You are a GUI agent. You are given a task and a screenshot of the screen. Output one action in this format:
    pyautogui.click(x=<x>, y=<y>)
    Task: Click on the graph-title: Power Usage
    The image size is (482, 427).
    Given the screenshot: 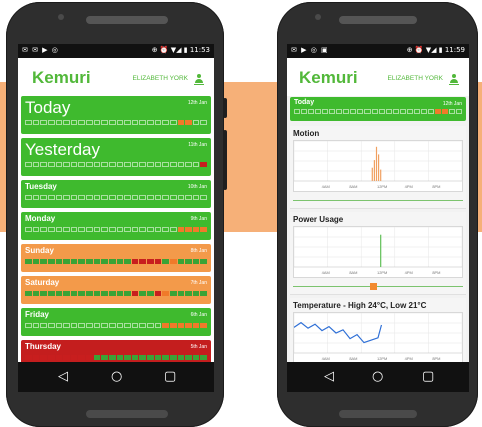 What is the action you would take?
    pyautogui.click(x=318, y=219)
    